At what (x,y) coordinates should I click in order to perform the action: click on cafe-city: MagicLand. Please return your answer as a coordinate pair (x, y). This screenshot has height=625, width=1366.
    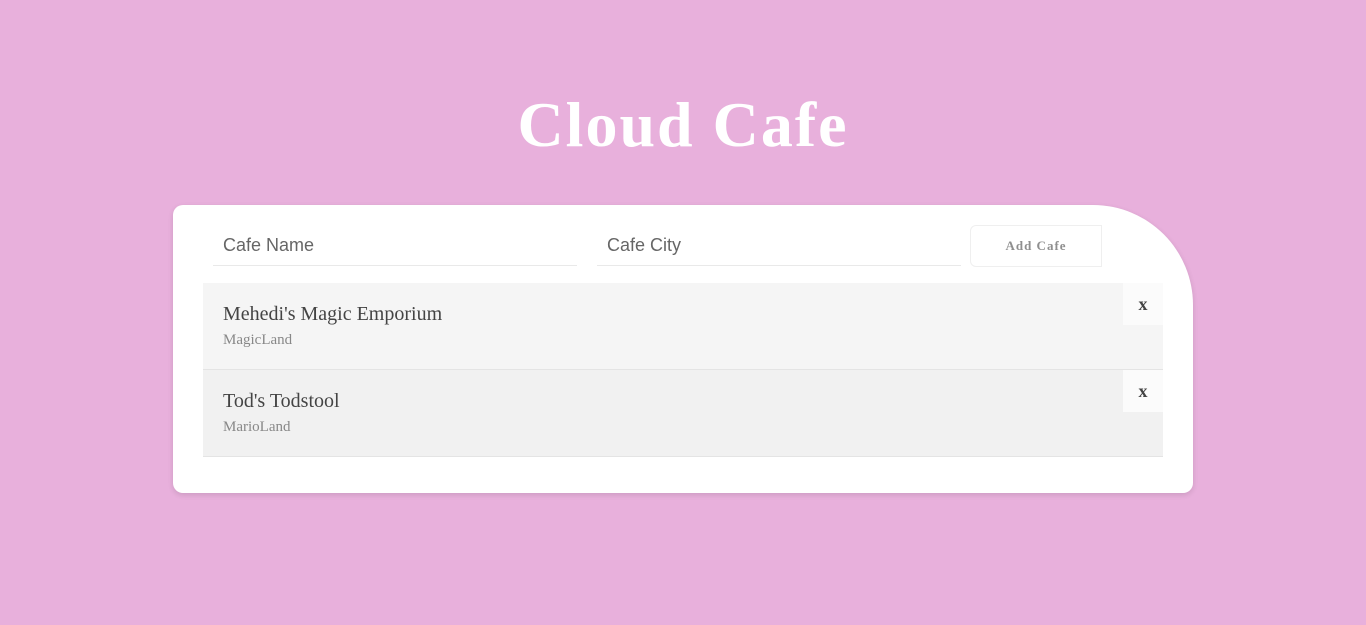
    Looking at the image, I should click on (258, 340).